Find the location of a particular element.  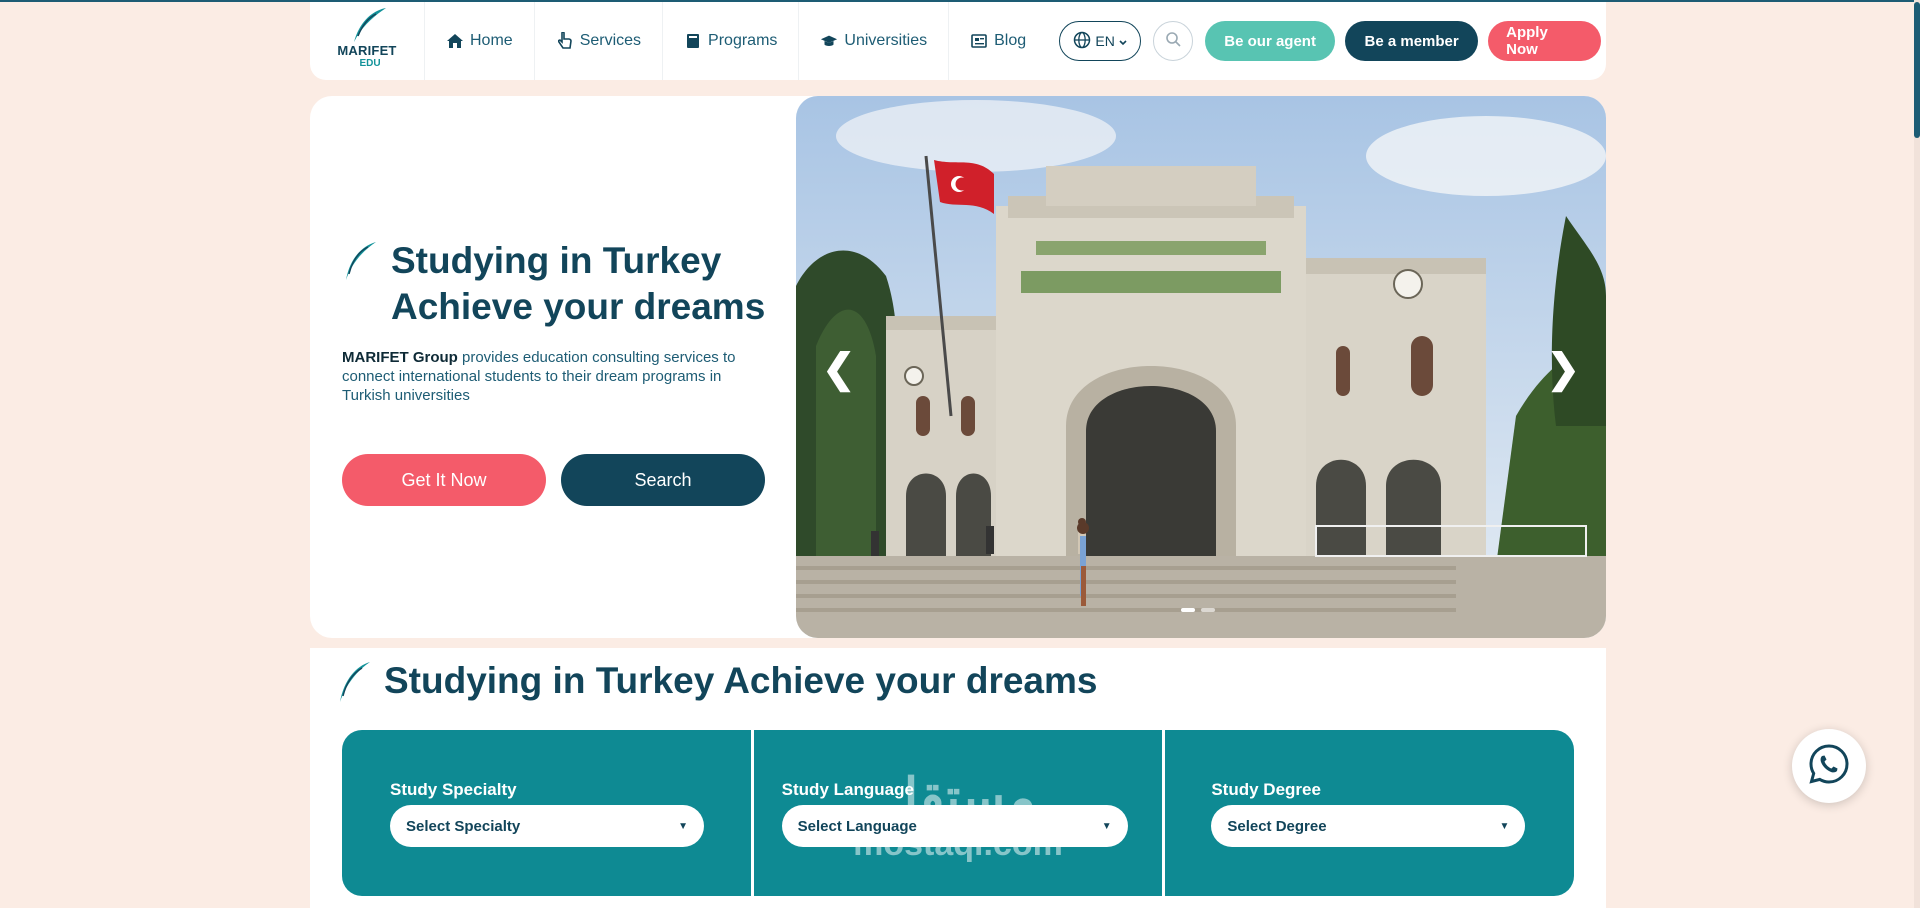

degree-select-value: Select Degree is located at coordinates (1277, 826).